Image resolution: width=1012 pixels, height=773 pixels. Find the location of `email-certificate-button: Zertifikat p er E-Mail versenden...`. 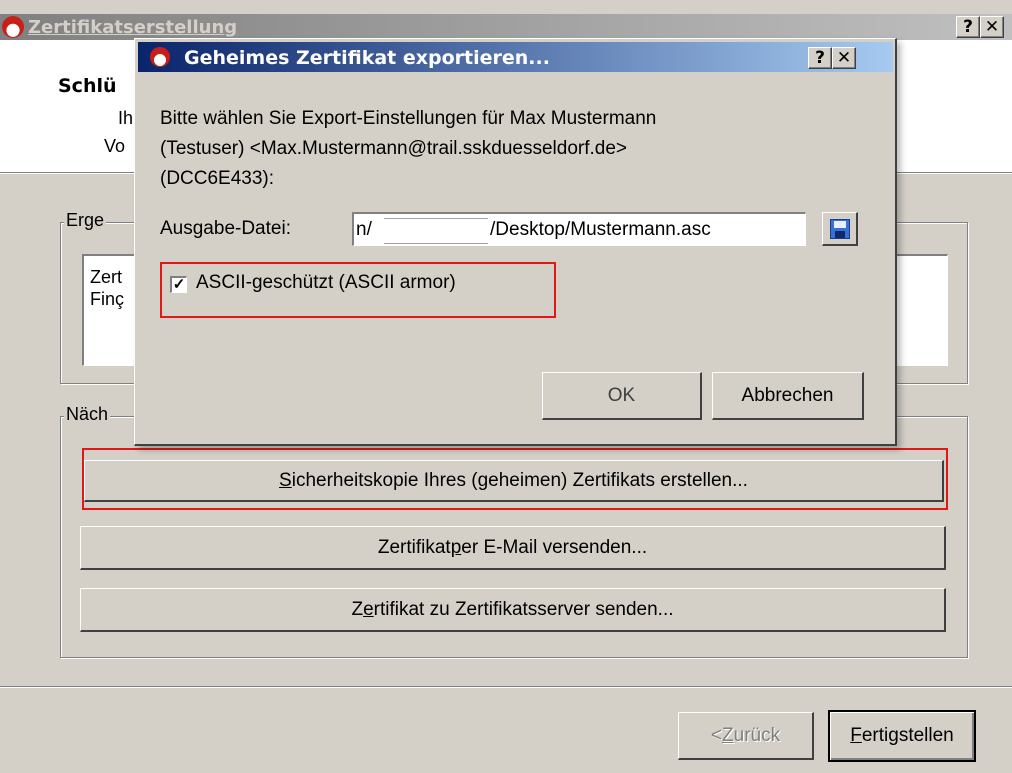

email-certificate-button: Zertifikat p er E-Mail versenden... is located at coordinates (513, 548).